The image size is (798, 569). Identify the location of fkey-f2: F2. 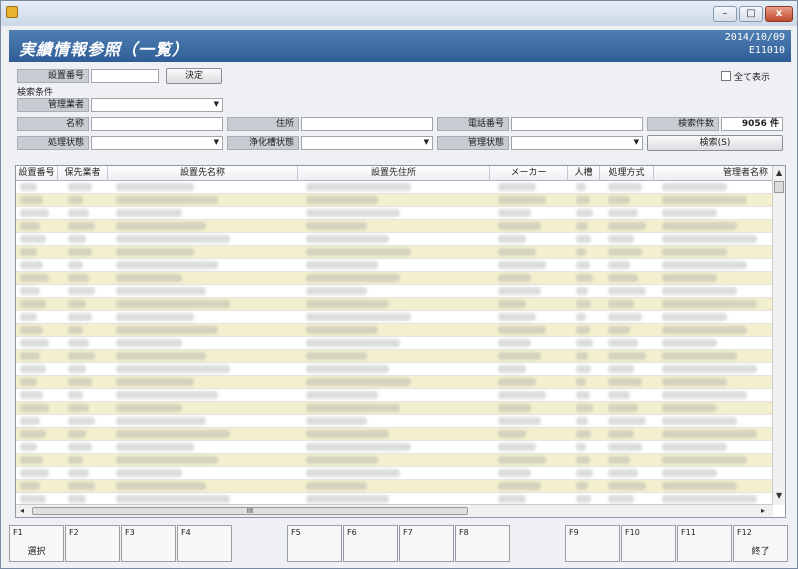
(92, 543).